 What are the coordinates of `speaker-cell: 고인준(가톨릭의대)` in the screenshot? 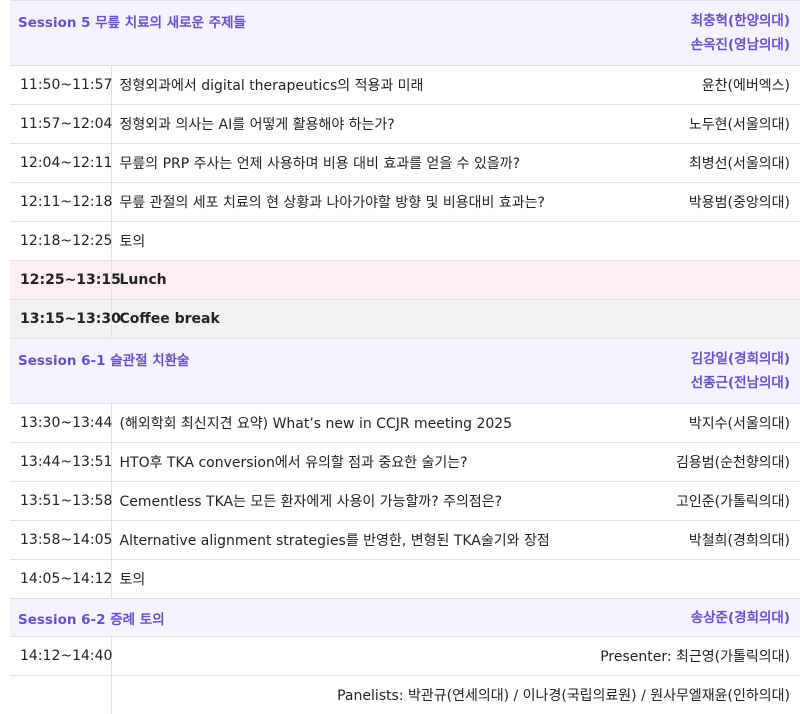 It's located at (700, 501).